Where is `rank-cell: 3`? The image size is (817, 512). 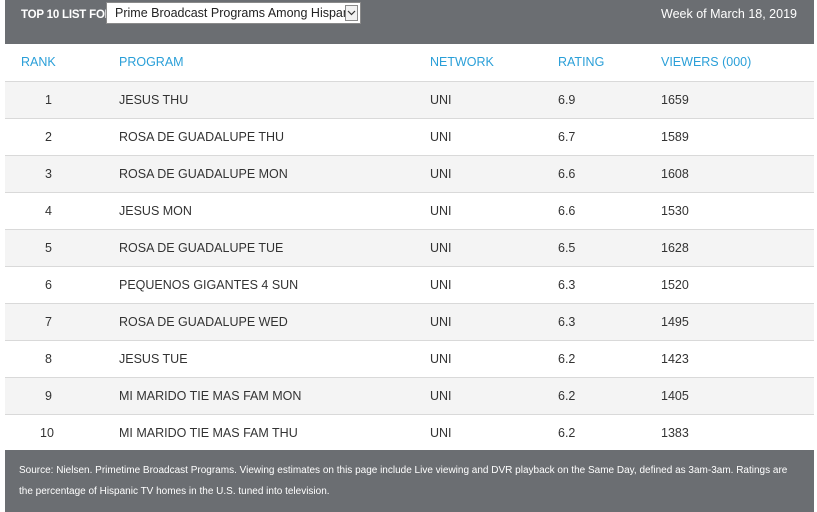 rank-cell: 3 is located at coordinates (57, 174).